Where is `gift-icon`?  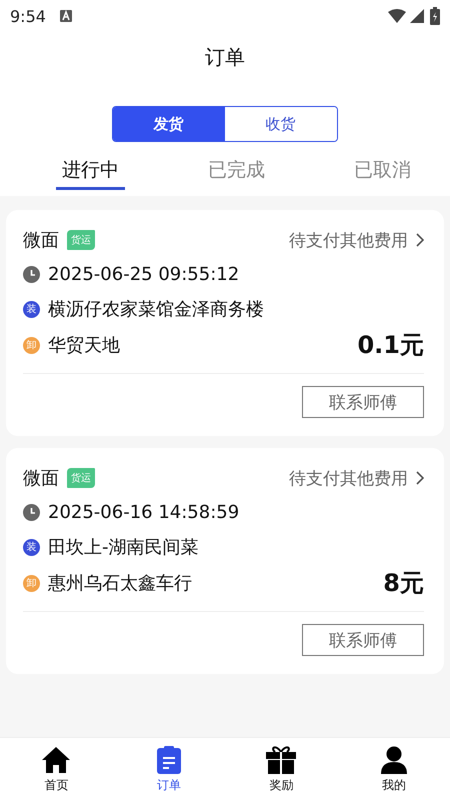
gift-icon is located at coordinates (281, 759).